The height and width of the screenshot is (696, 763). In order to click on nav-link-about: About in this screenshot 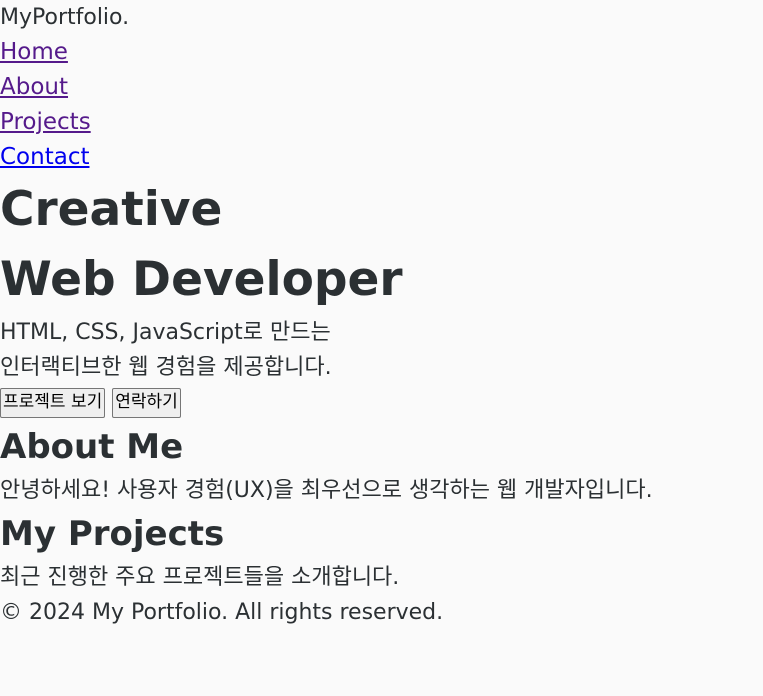, I will do `click(381, 87)`.